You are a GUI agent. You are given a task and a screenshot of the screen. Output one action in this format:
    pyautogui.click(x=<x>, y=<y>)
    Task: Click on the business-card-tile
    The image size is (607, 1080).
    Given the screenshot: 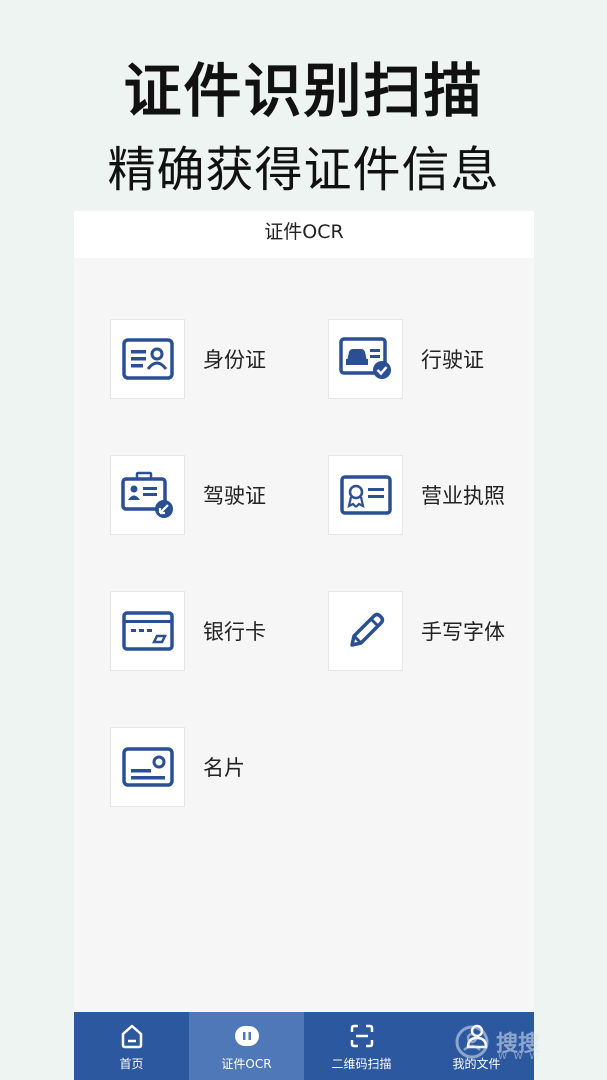 What is the action you would take?
    pyautogui.click(x=147, y=767)
    